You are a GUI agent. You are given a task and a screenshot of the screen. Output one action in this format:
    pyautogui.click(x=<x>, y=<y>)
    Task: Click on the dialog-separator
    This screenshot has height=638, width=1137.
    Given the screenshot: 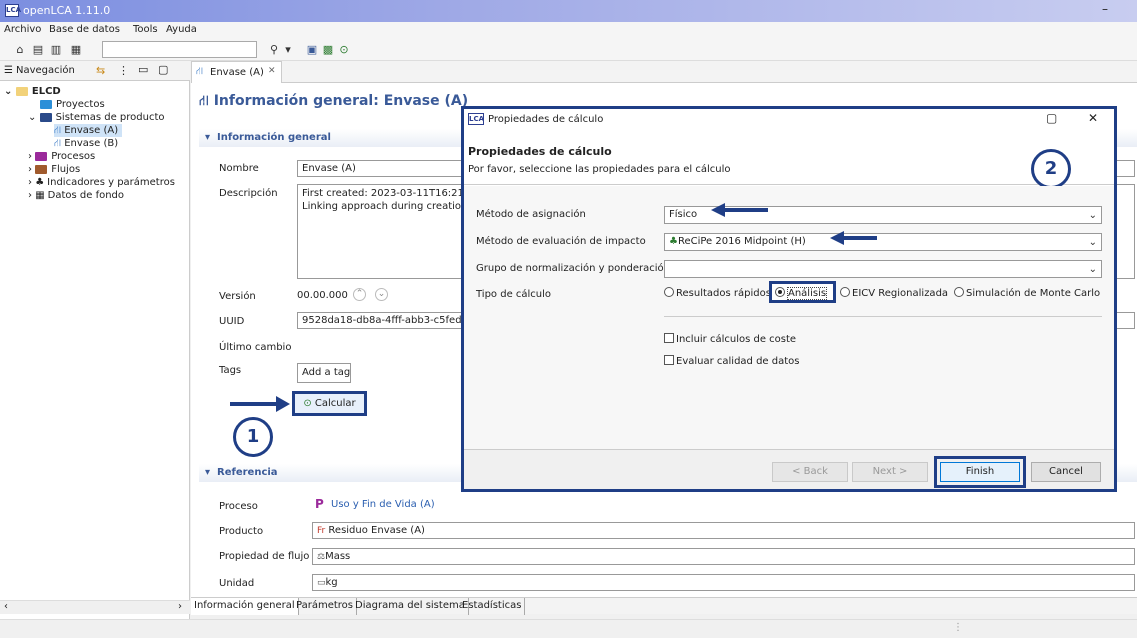 What is the action you would take?
    pyautogui.click(x=883, y=316)
    